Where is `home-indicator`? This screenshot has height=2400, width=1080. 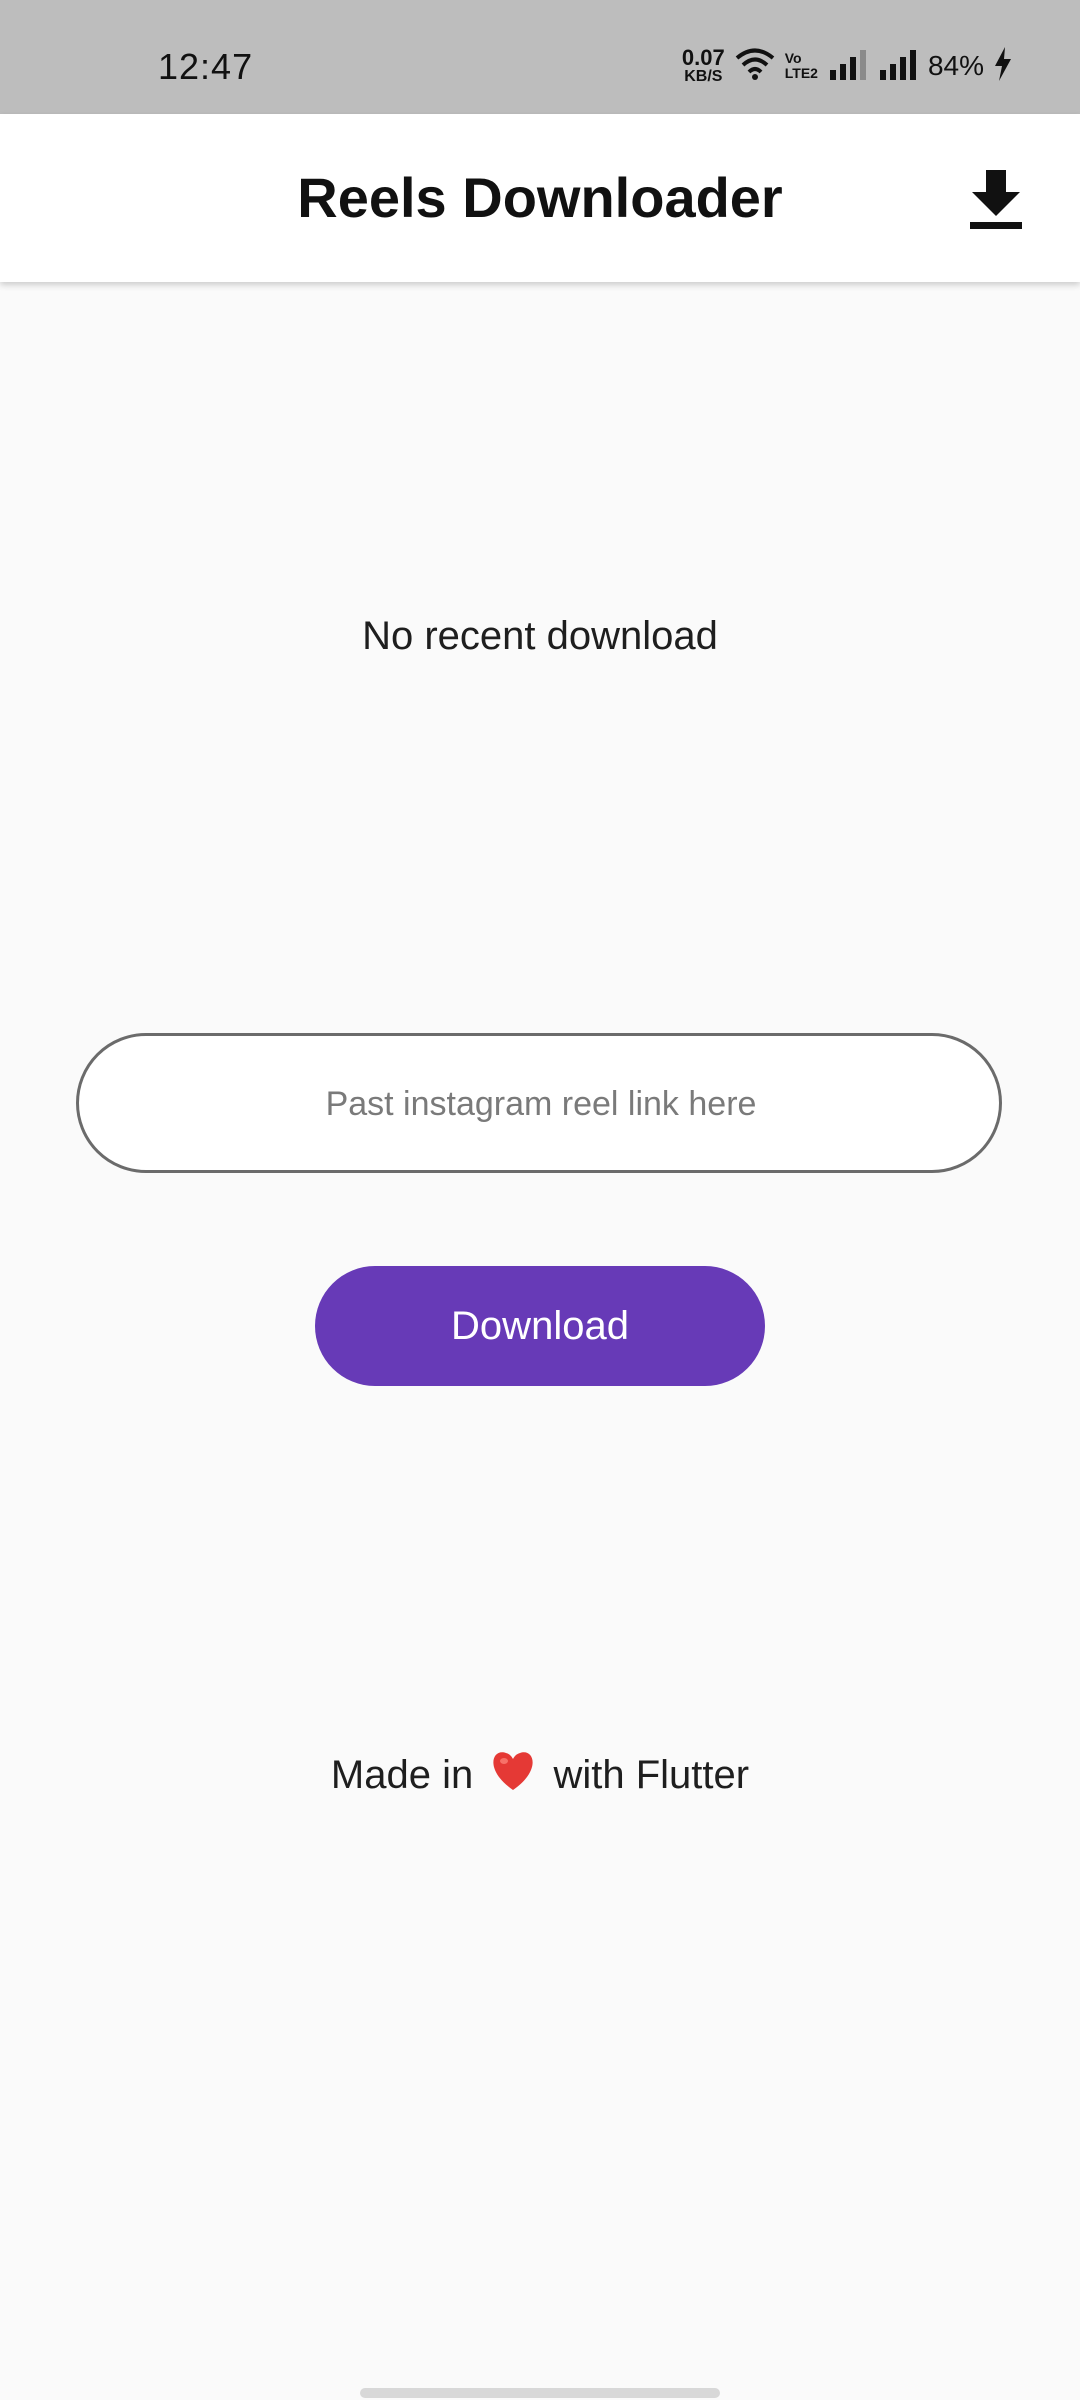
home-indicator is located at coordinates (540, 2393).